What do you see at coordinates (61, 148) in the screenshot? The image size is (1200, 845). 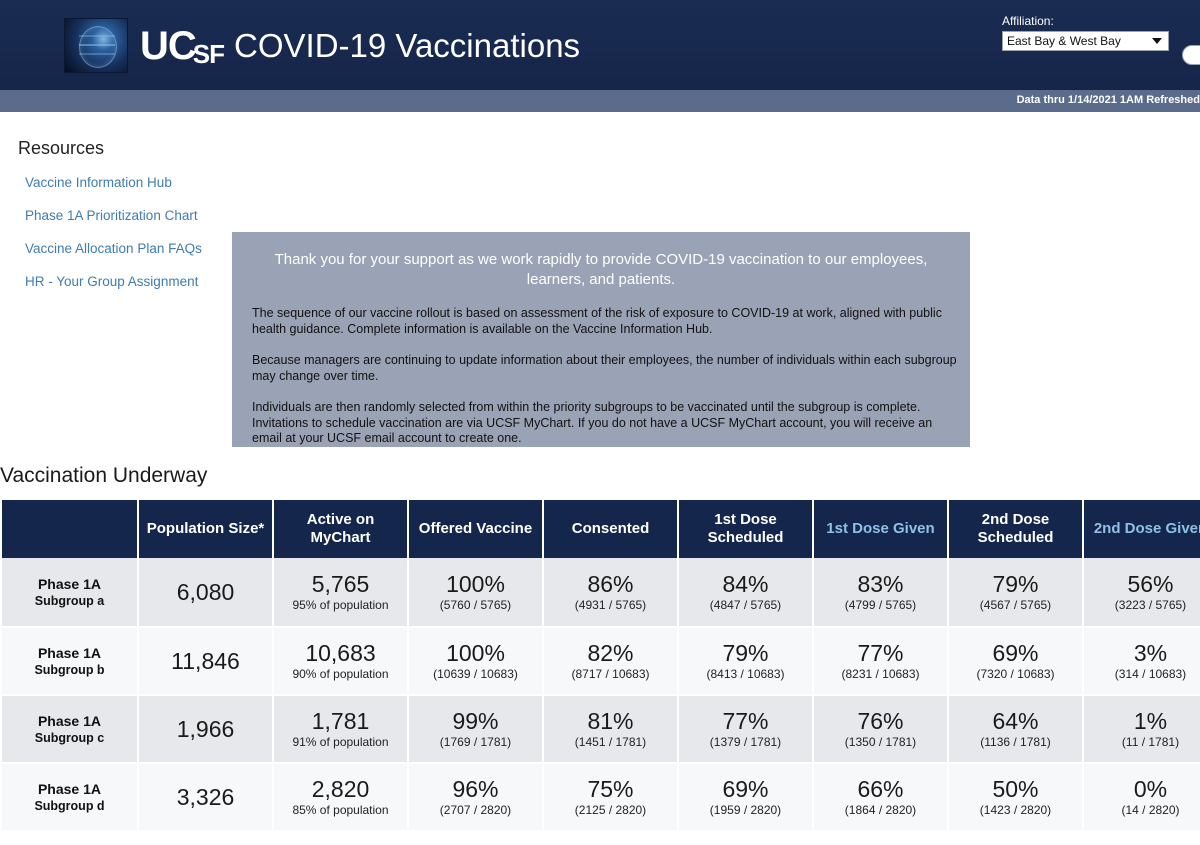 I see `resources-title: Resources` at bounding box center [61, 148].